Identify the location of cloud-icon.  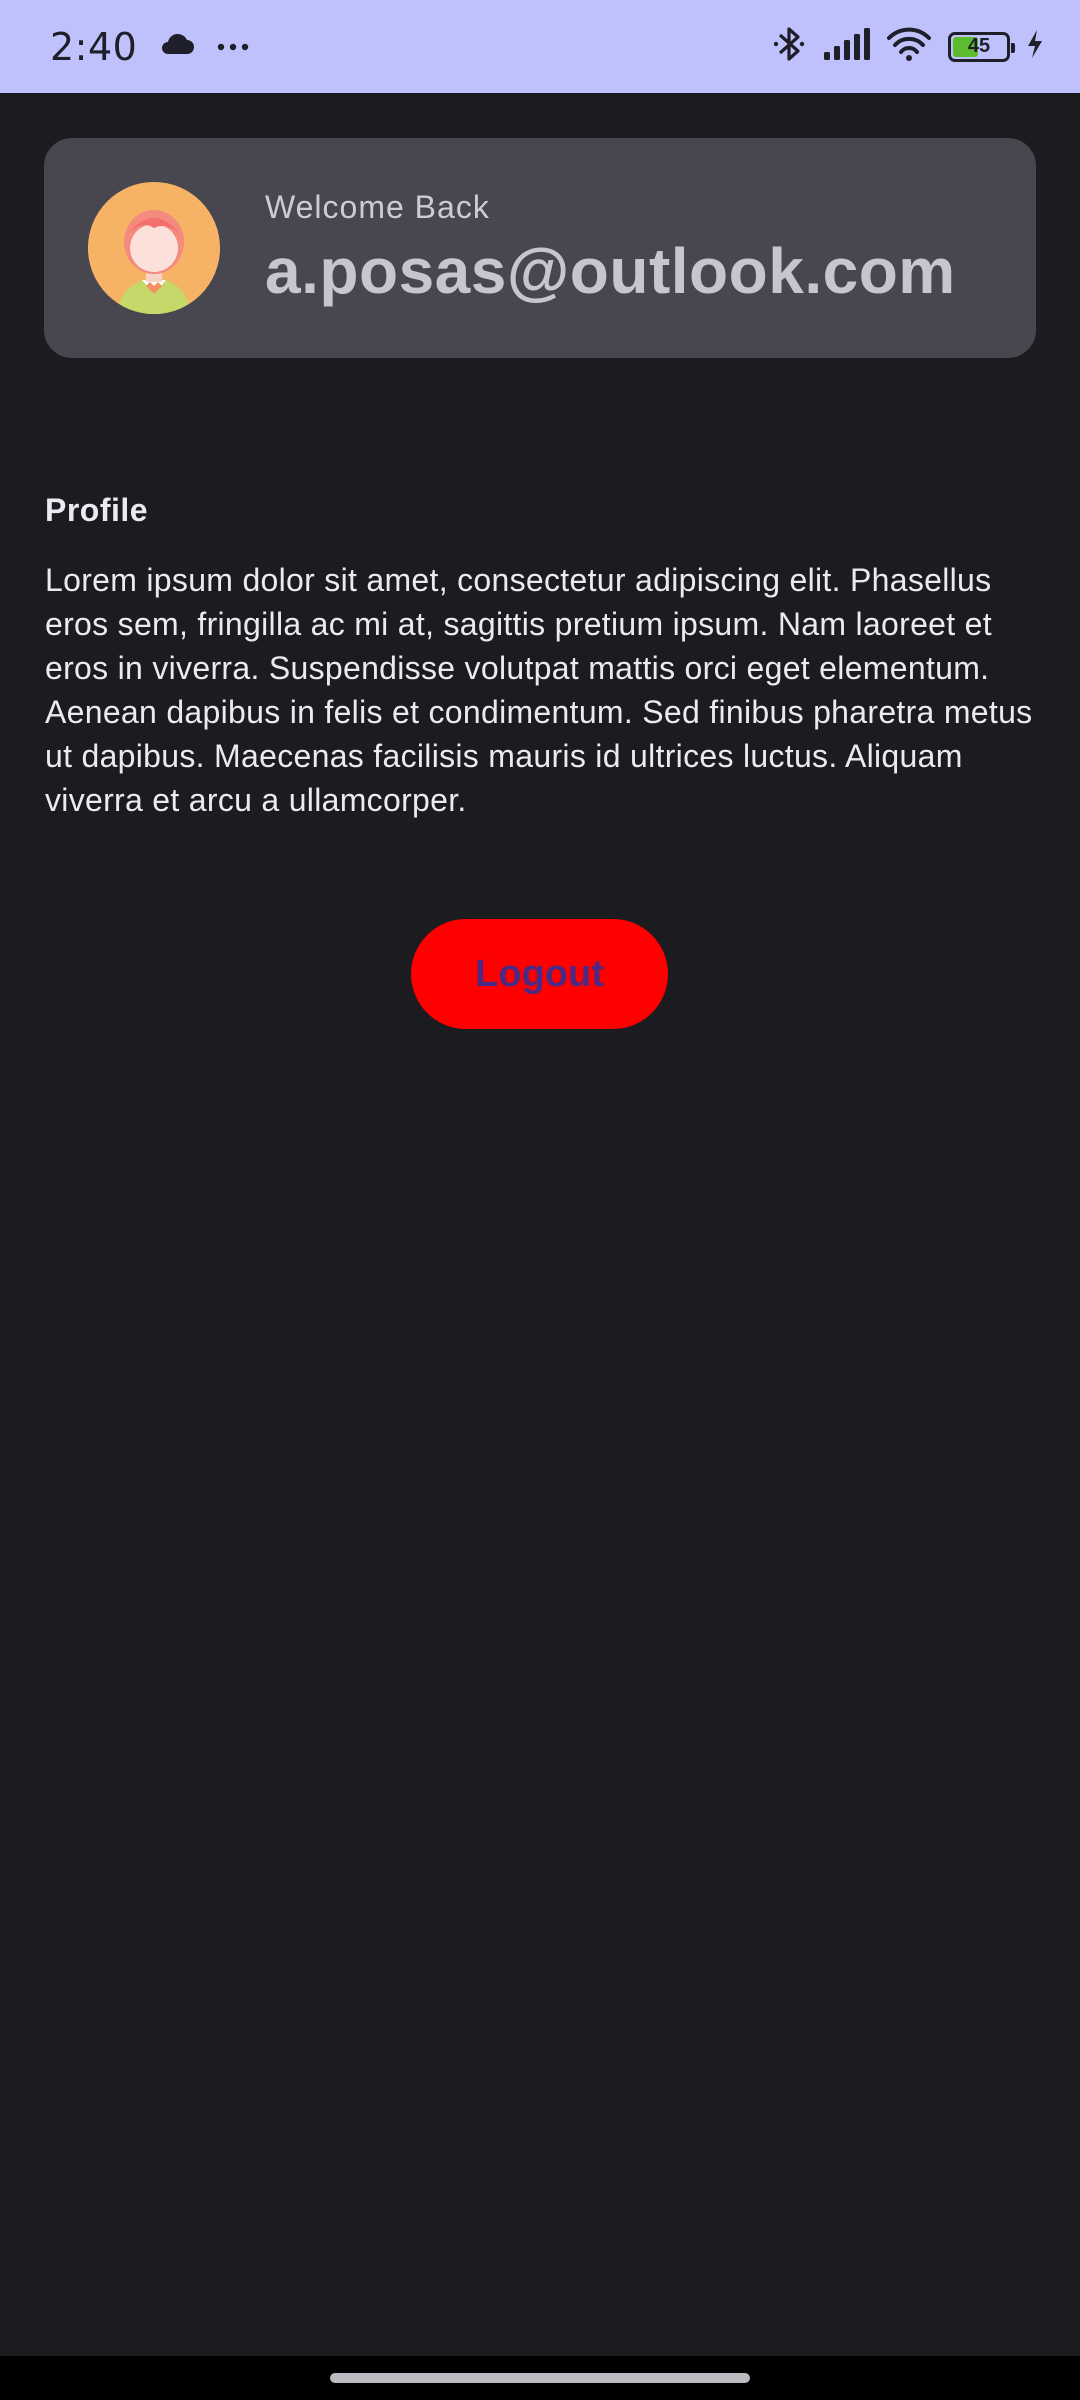
(177, 46).